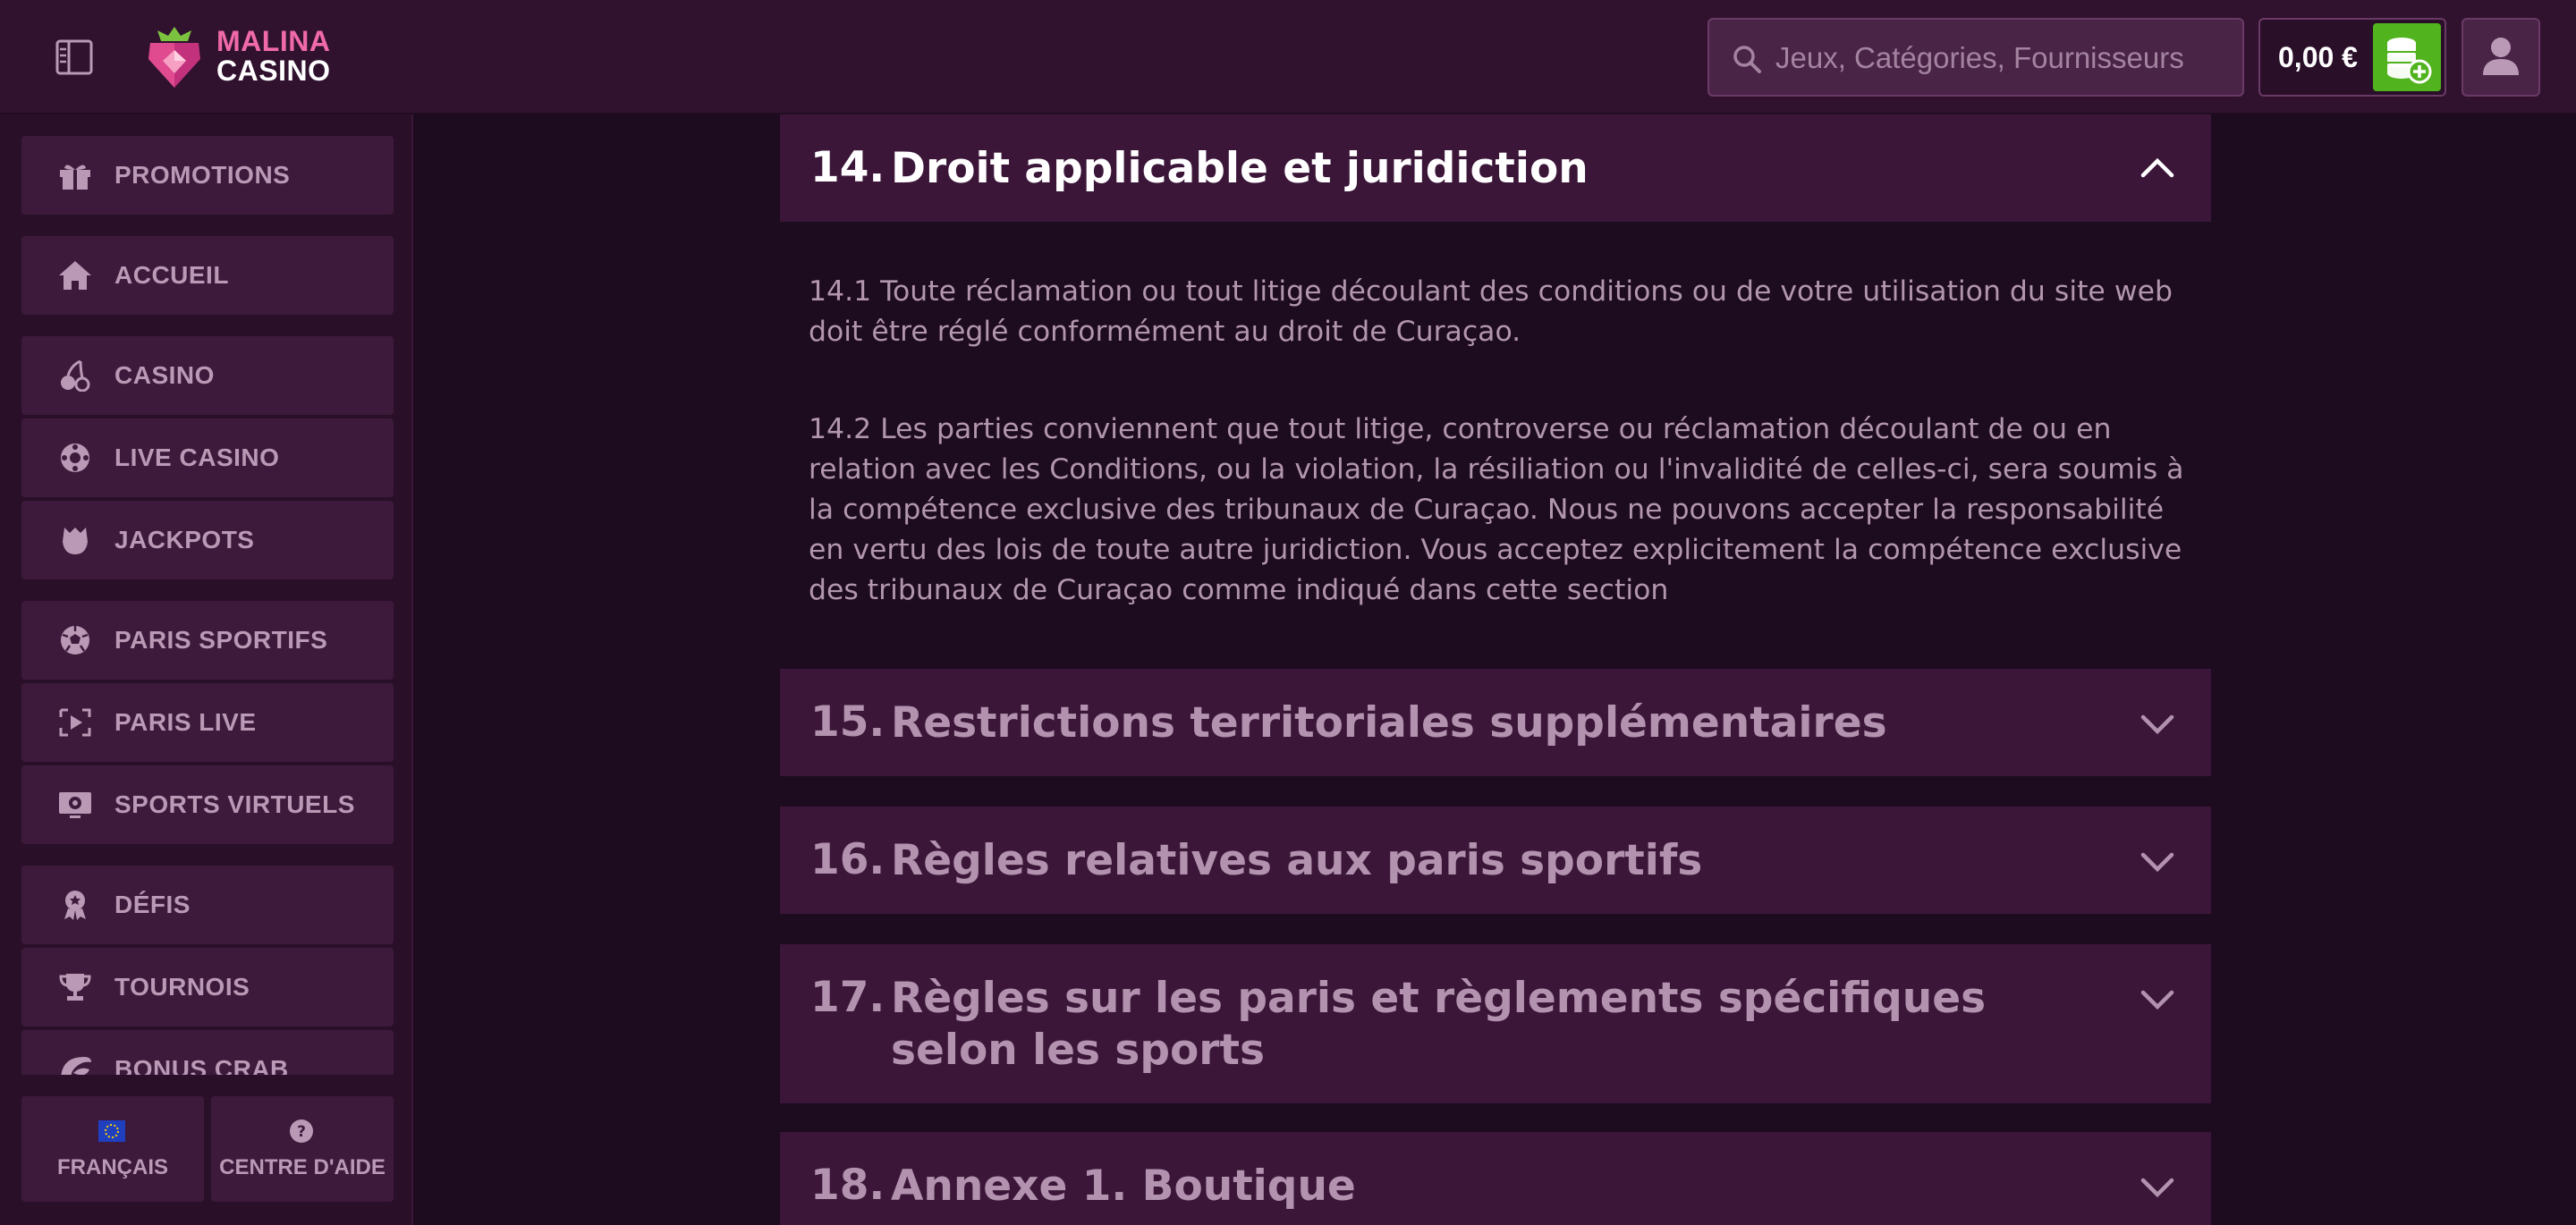  Describe the element at coordinates (273, 71) in the screenshot. I see `brand-line-2: CASINO` at that location.